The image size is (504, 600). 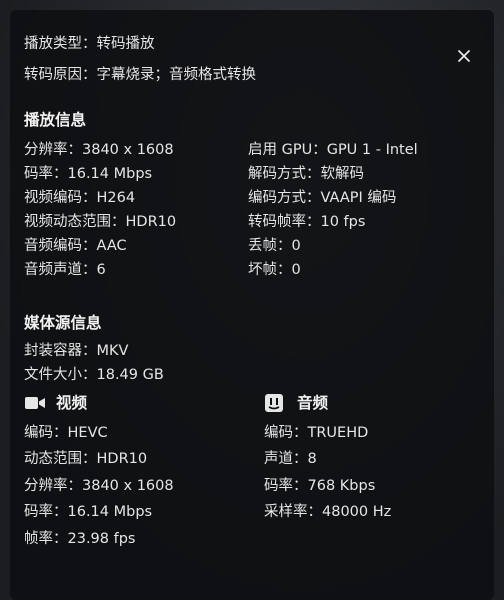 I want to click on playback-info-right-item: 编码方式：VAAPI 编码, so click(x=322, y=198).